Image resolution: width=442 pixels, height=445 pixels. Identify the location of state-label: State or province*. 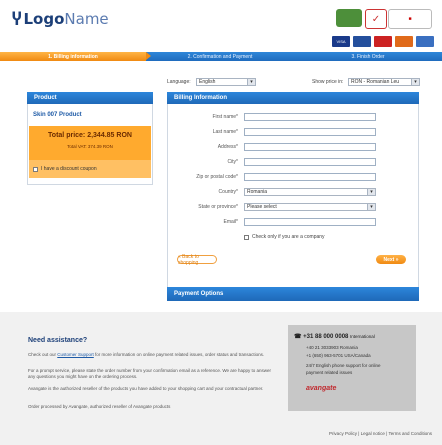
(218, 207).